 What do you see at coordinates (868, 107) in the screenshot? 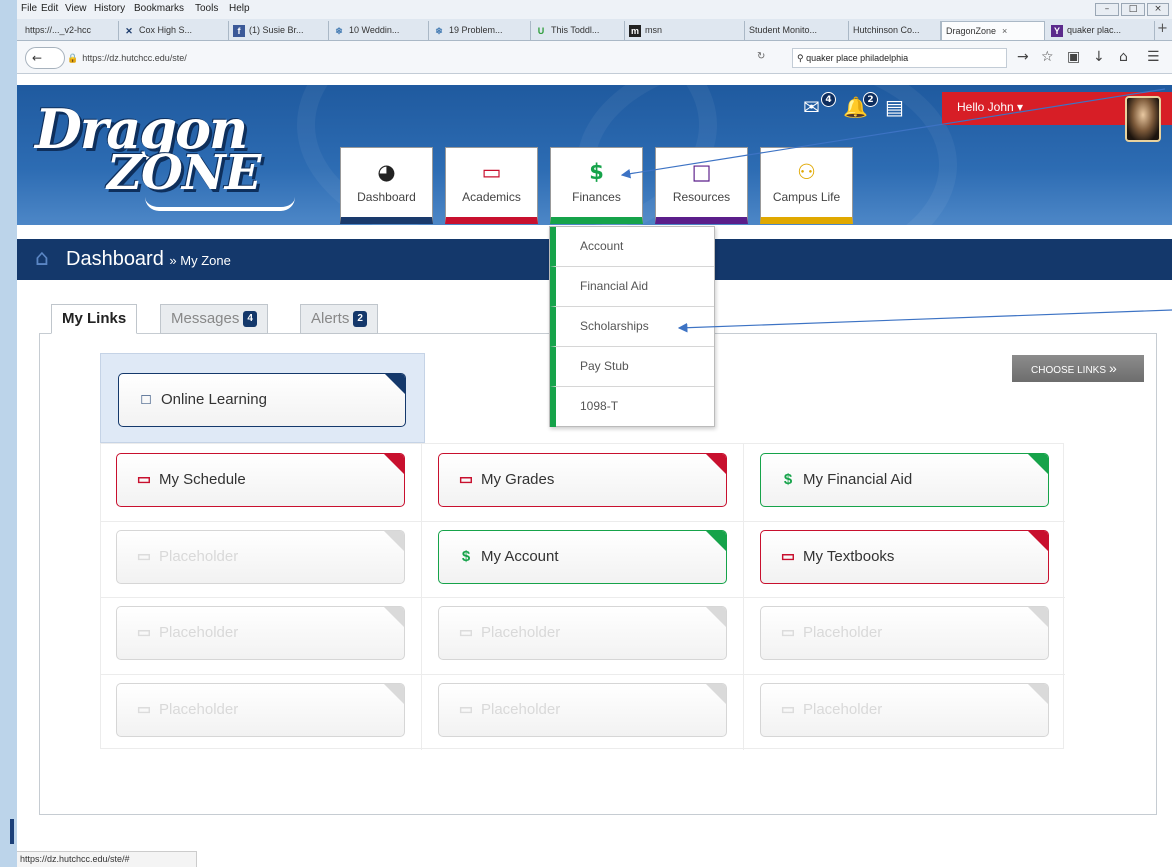
I see `header-icons: ✉ 4 🔔 2 ▤` at bounding box center [868, 107].